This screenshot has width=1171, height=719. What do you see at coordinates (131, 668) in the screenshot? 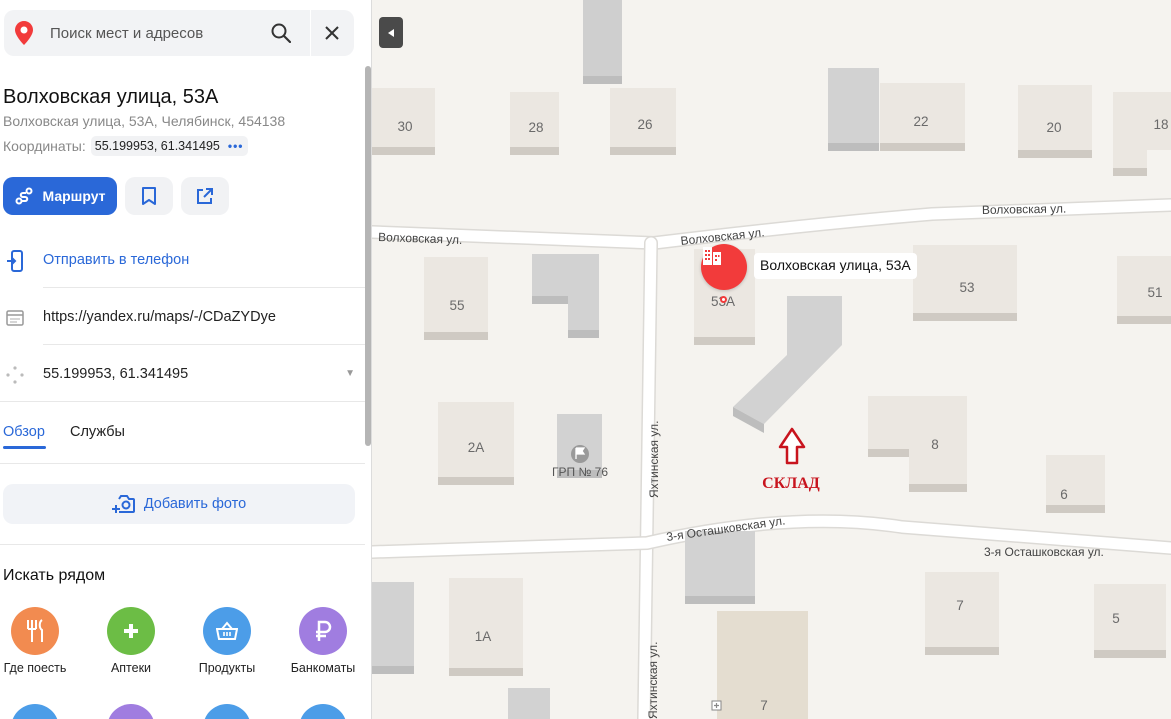
I see `nearby-pharmacy-label: Аптеки` at bounding box center [131, 668].